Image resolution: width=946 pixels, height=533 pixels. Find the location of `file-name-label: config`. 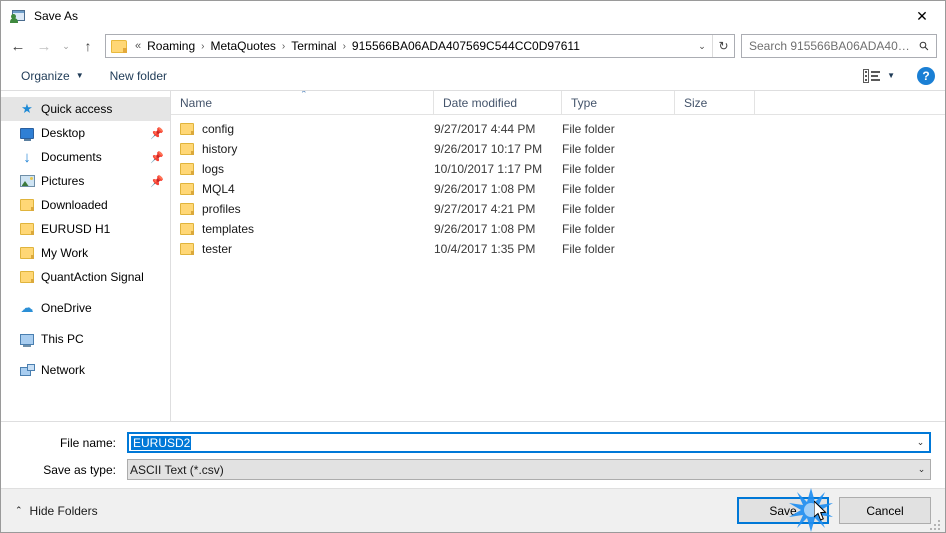

file-name-label: config is located at coordinates (218, 129).